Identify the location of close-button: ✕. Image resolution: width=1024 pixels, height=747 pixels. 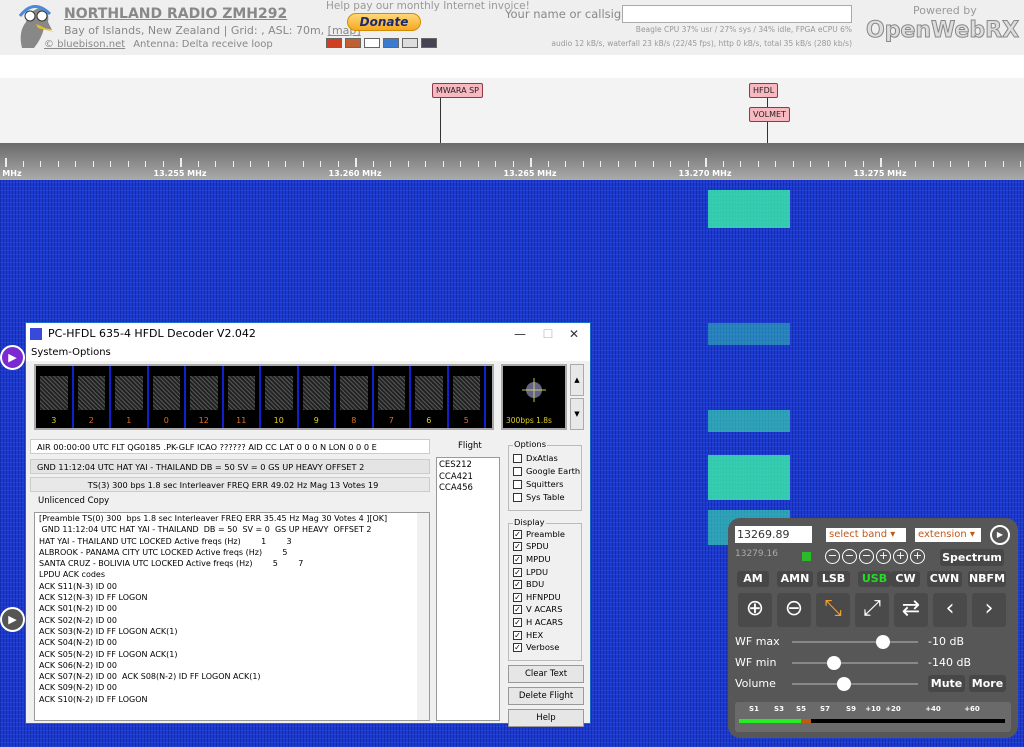
(574, 334).